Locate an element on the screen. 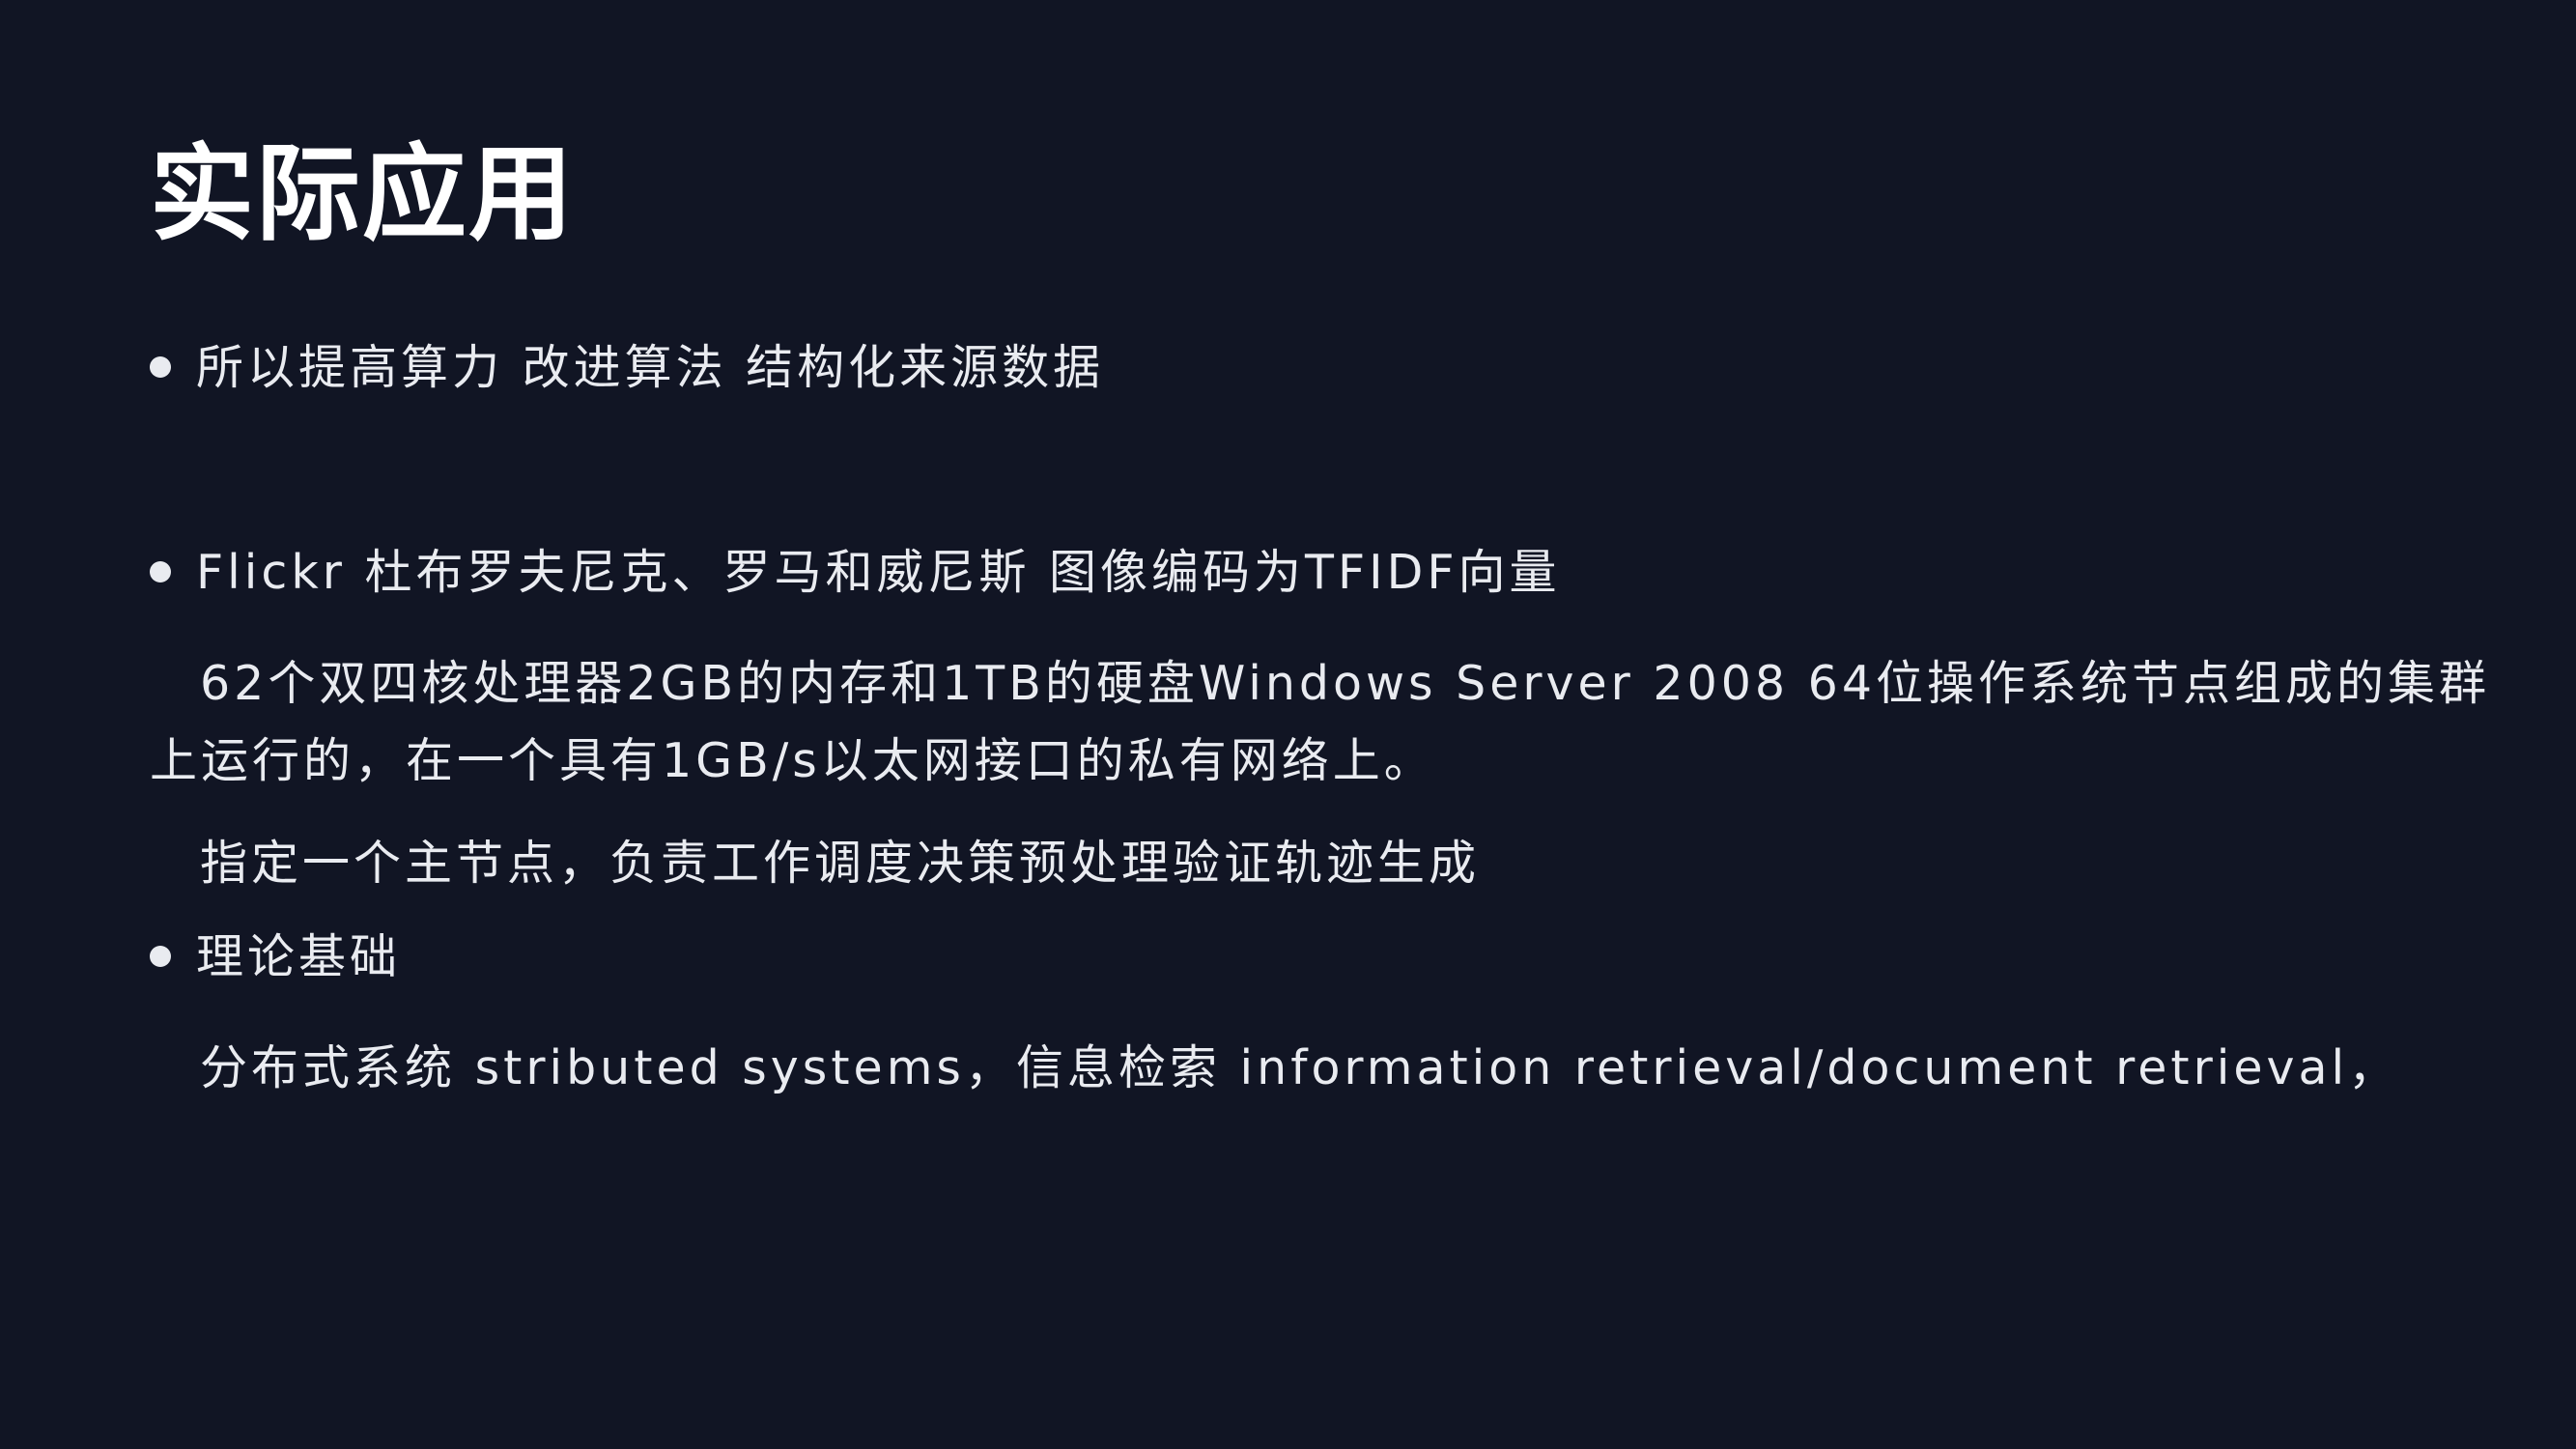 The height and width of the screenshot is (1449, 2576). bullet-text: 所以提高算力 改进算法 结构化来源数据 is located at coordinates (650, 367).